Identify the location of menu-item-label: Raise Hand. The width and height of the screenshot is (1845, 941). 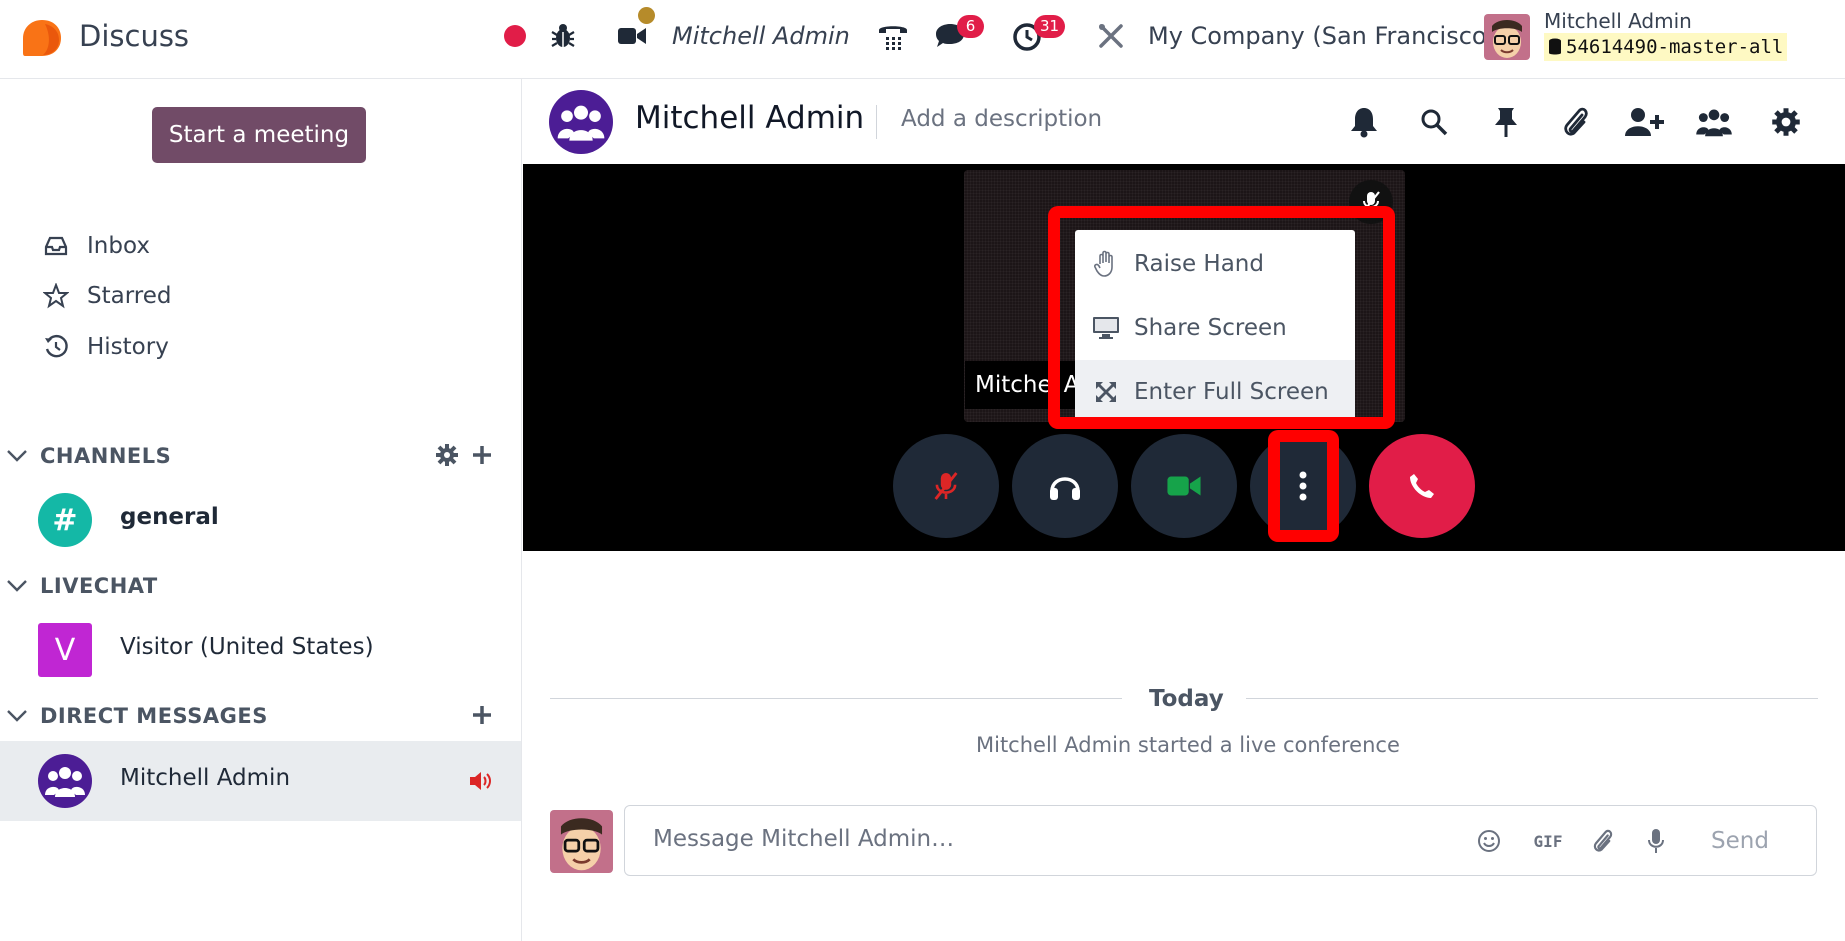
(1199, 264).